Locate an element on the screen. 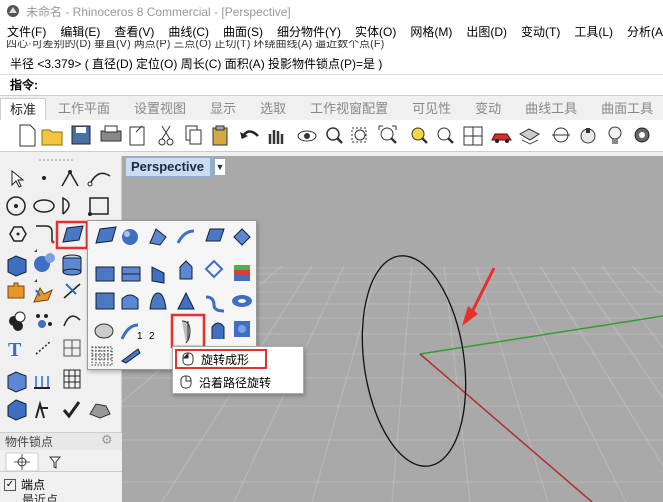 Image resolution: width=663 pixels, height=502 pixels. paste-icon is located at coordinates (220, 135).